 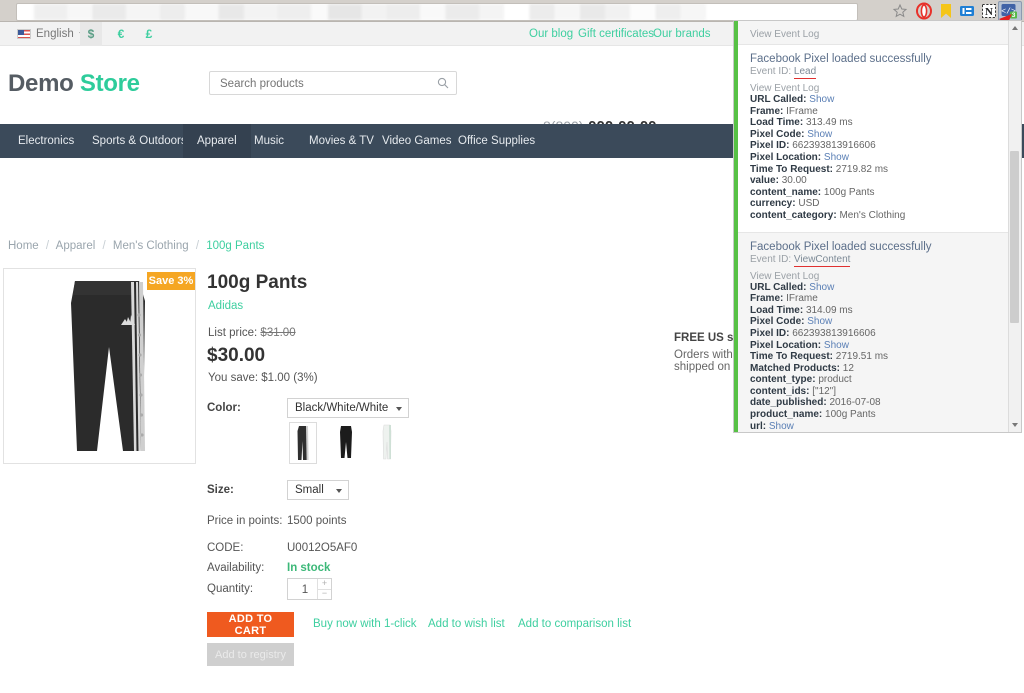 What do you see at coordinates (879, 170) in the screenshot?
I see `detail-row: Time To Request: 2719.82 ms` at bounding box center [879, 170].